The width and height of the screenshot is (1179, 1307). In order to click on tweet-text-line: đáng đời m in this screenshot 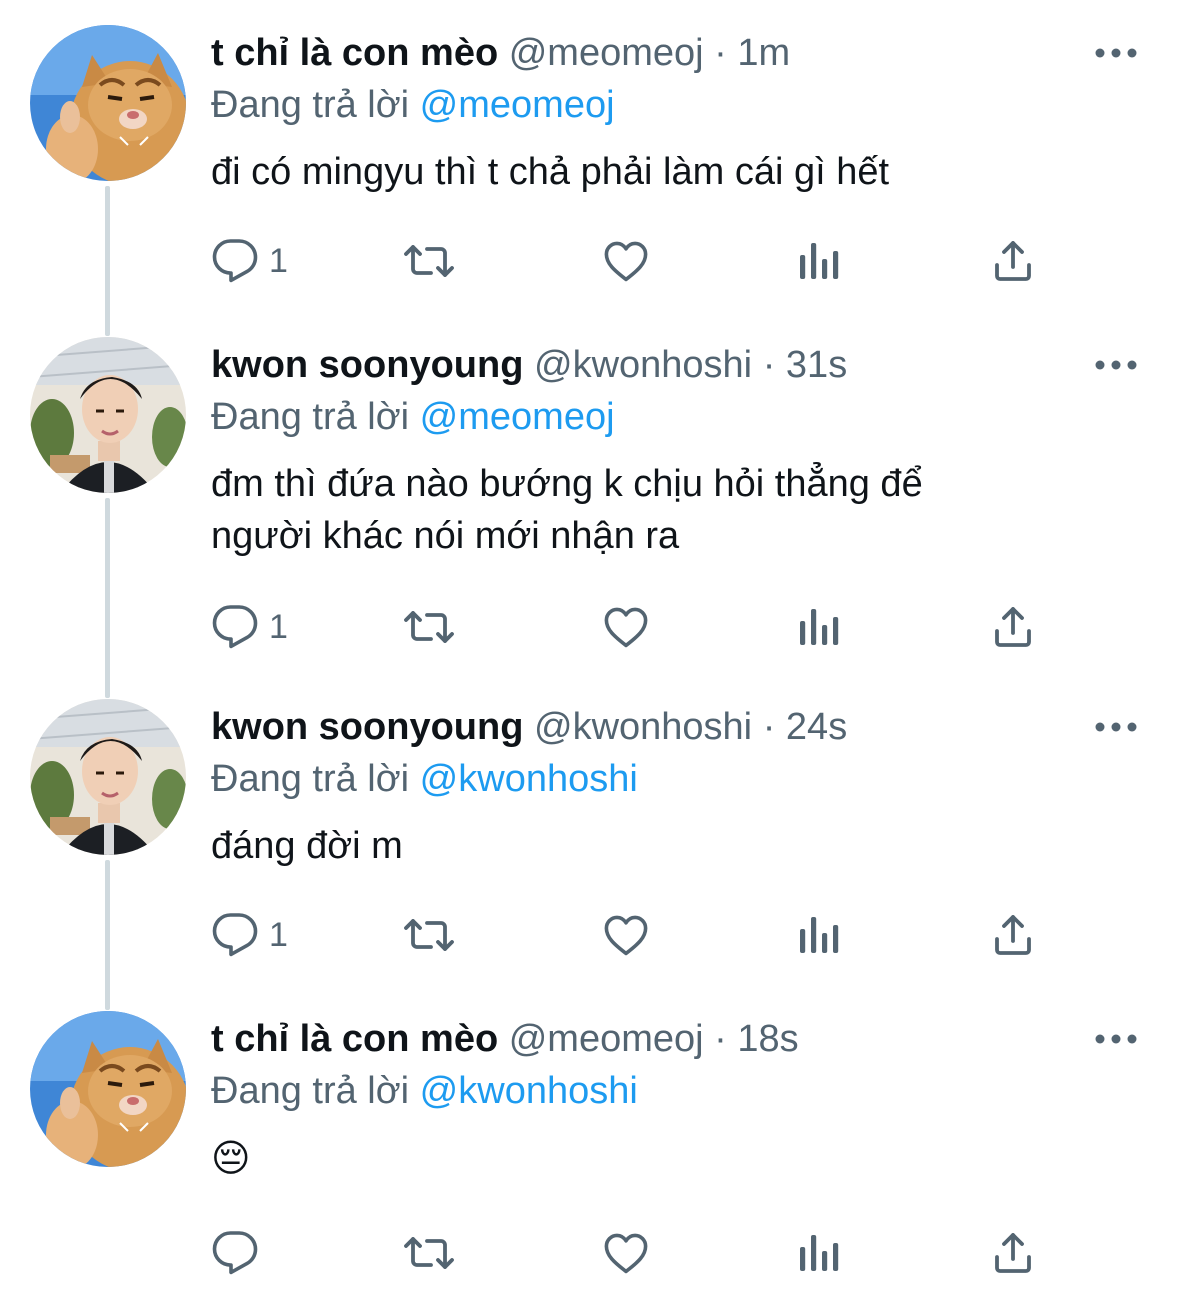, I will do `click(307, 846)`.